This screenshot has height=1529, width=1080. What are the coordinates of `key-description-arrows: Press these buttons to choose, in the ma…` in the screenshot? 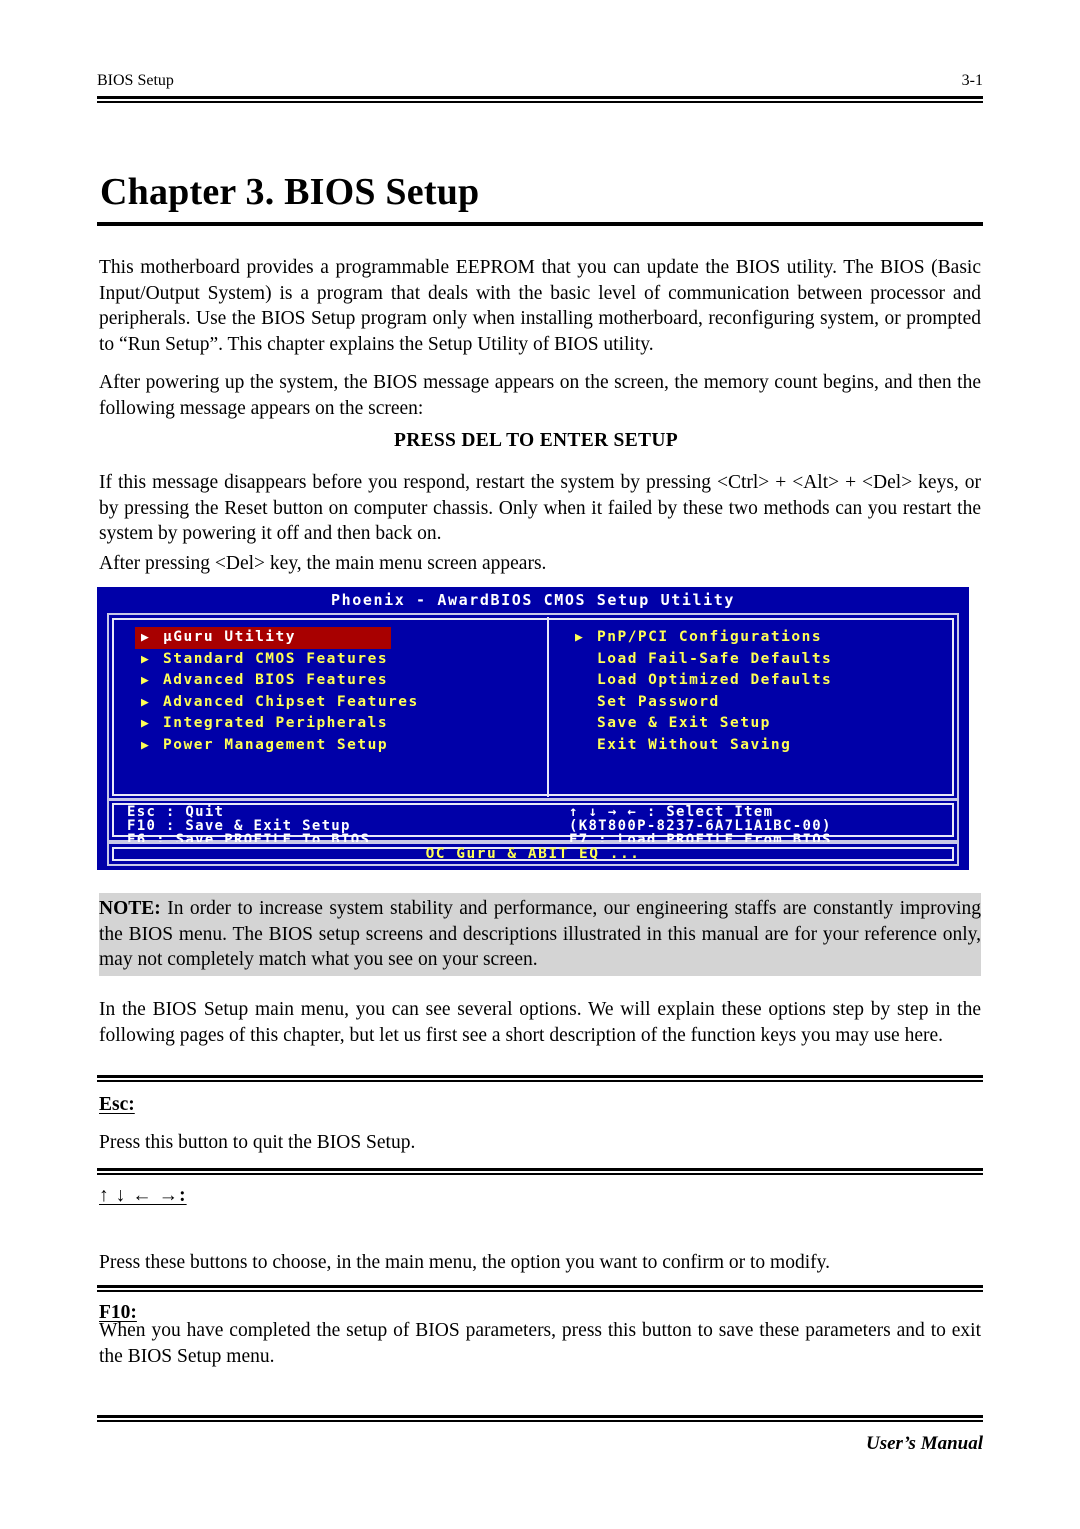 It's located at (464, 1262).